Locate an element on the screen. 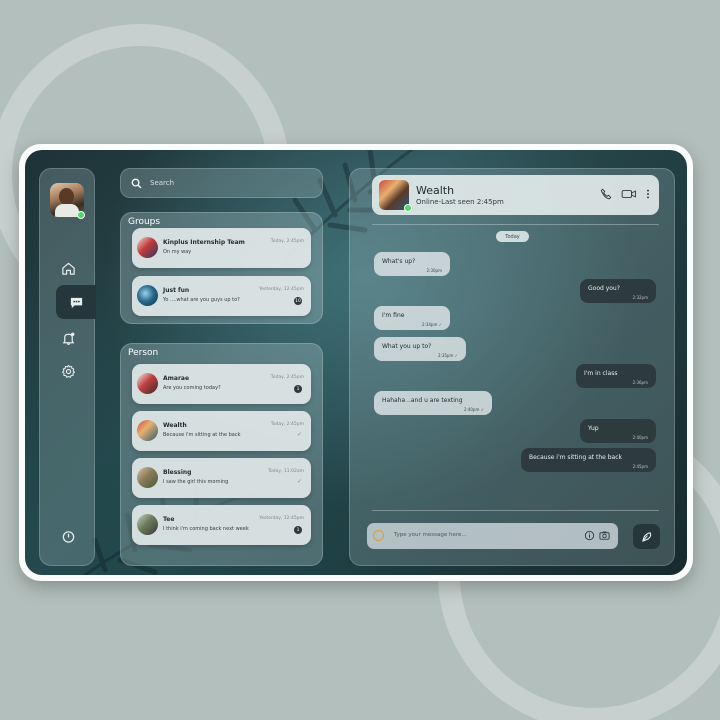 The height and width of the screenshot is (720, 720). chat-contact-status: Online-Last seen 2:45pm is located at coordinates (460, 202).